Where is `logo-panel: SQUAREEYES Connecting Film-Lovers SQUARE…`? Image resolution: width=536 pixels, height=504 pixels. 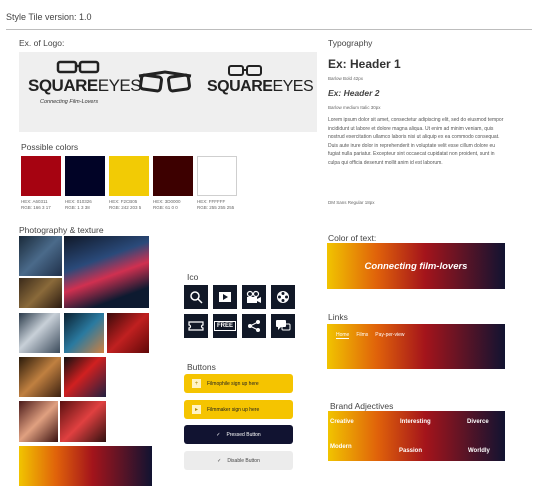
logo-panel: SQUAREEYES Connecting Film-Lovers SQUARE… is located at coordinates (168, 92).